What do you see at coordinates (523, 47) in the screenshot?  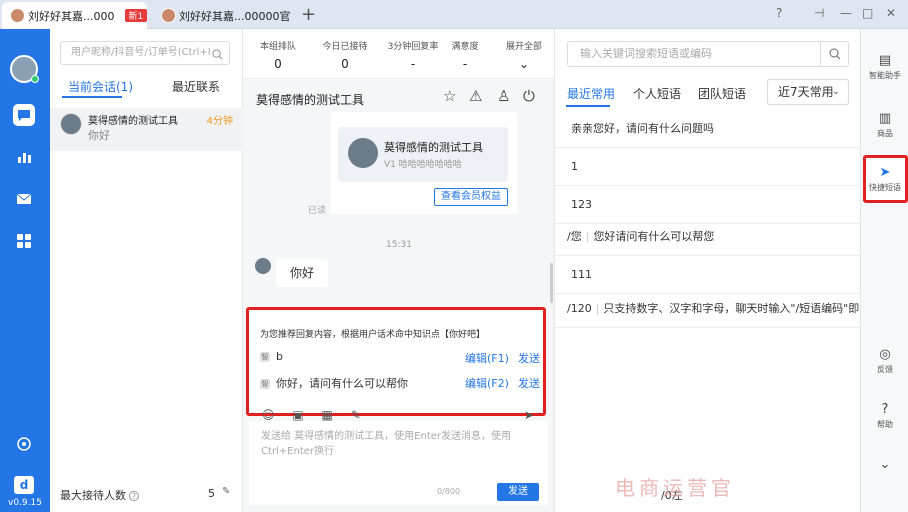 I see `stat-label: 展开全部` at bounding box center [523, 47].